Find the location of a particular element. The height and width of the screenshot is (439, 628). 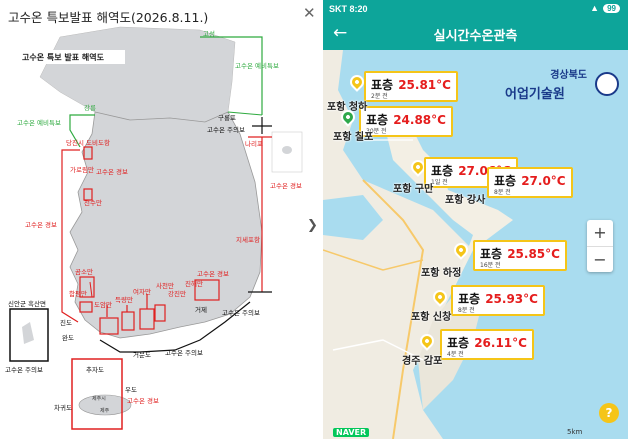

zoom-out-button: − is located at coordinates (600, 259).